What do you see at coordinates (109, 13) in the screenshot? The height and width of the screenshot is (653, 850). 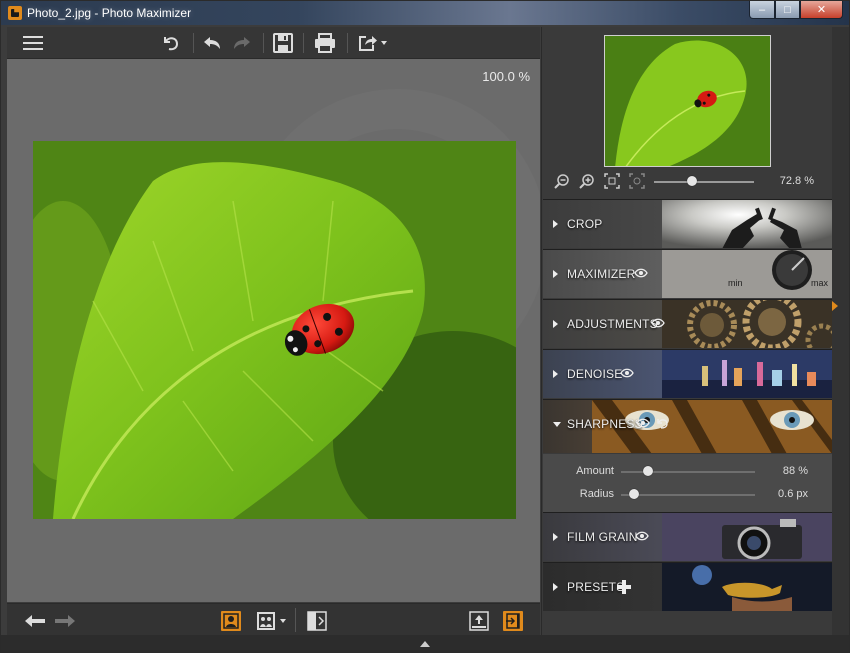 I see `window-title: Photo_2.jpg - Photo Maximizer` at bounding box center [109, 13].